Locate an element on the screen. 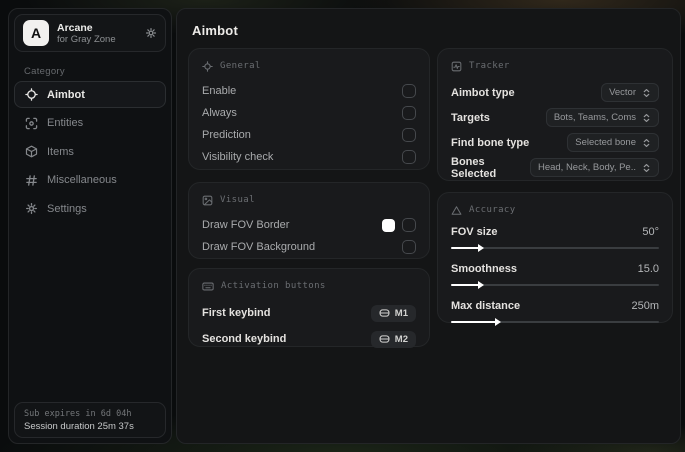 This screenshot has width=685, height=452. category-label: Category is located at coordinates (44, 71).